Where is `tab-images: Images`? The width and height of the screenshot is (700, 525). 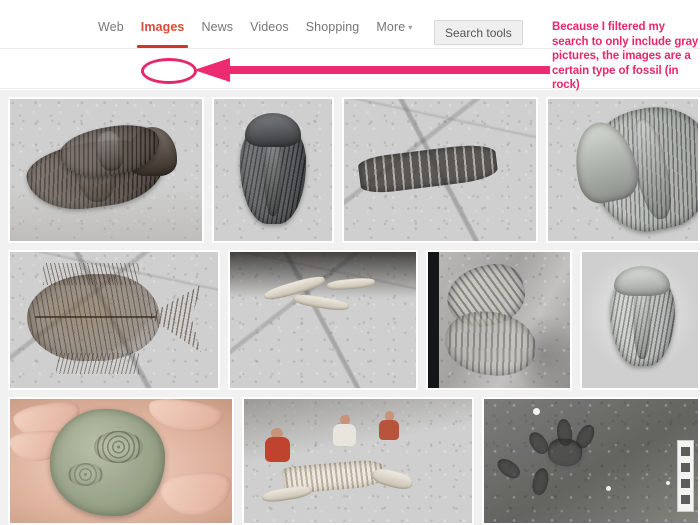 tab-images: Images is located at coordinates (169, 34).